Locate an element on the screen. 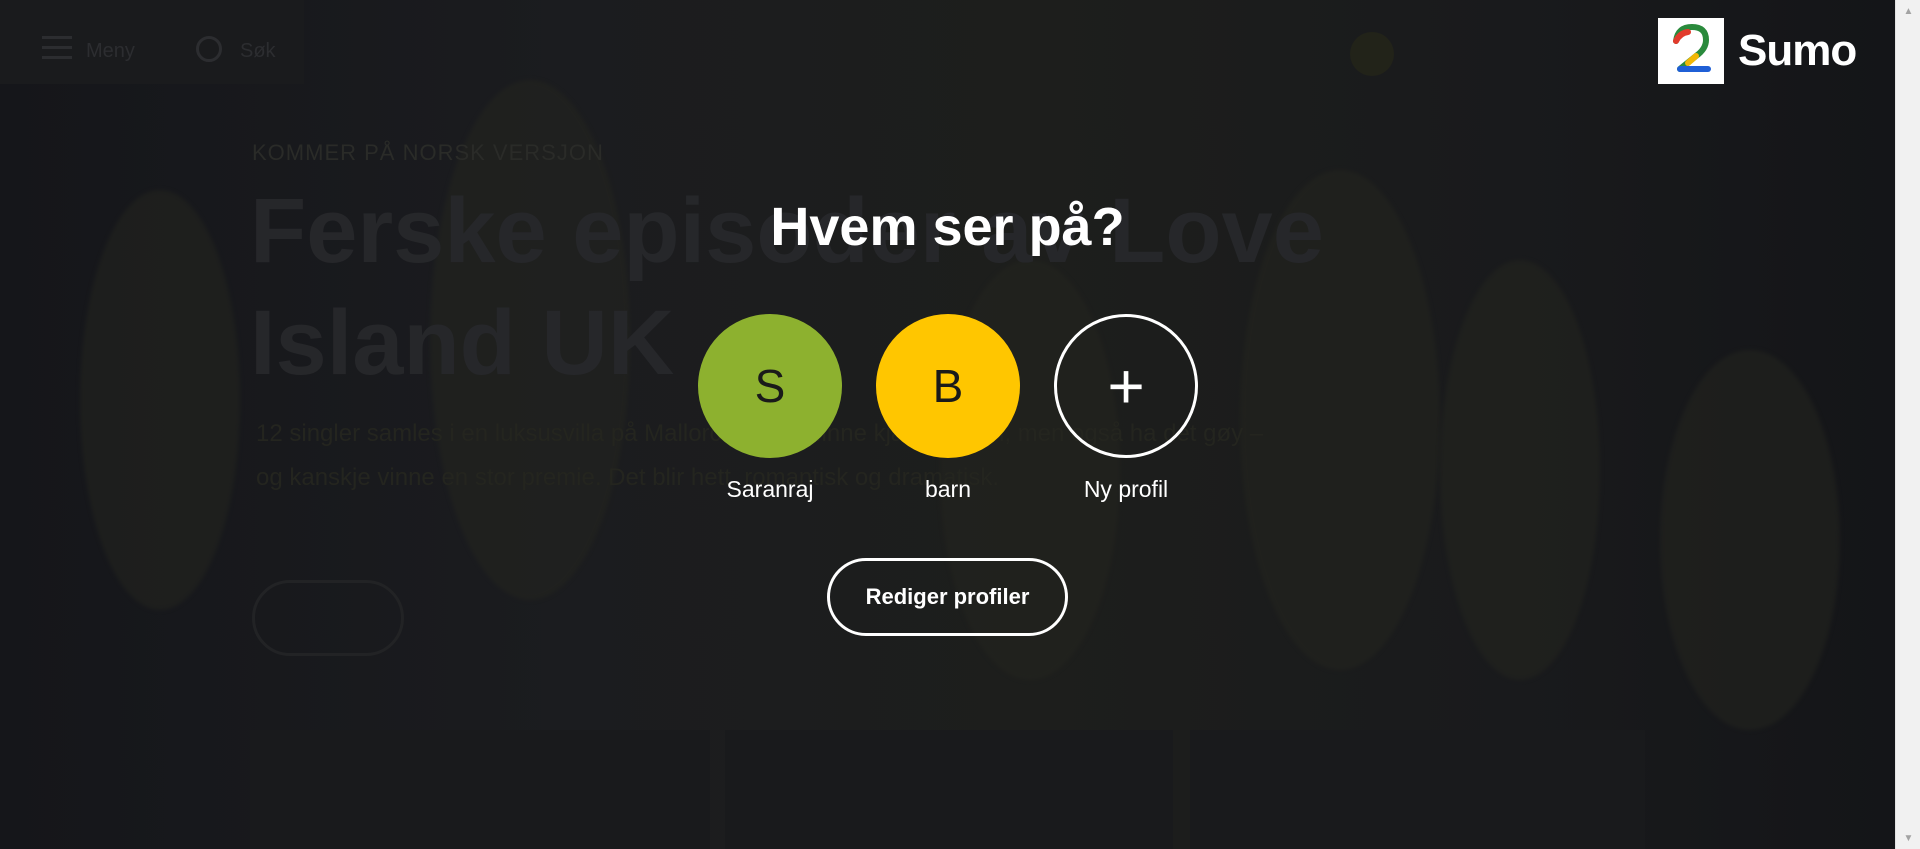  plus-icon: + is located at coordinates (1126, 386).